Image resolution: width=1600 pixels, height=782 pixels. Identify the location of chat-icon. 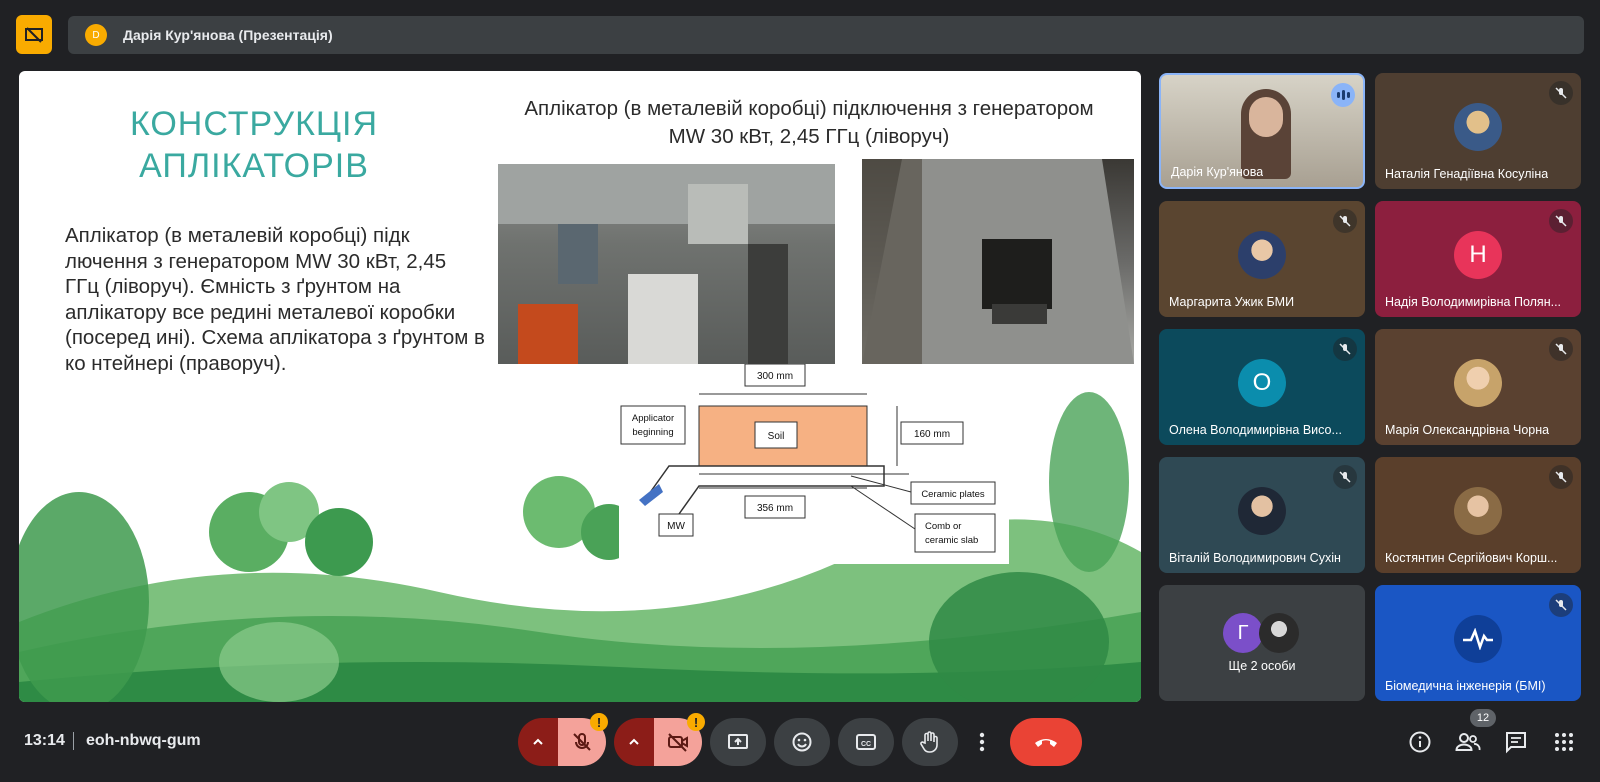
(1516, 743).